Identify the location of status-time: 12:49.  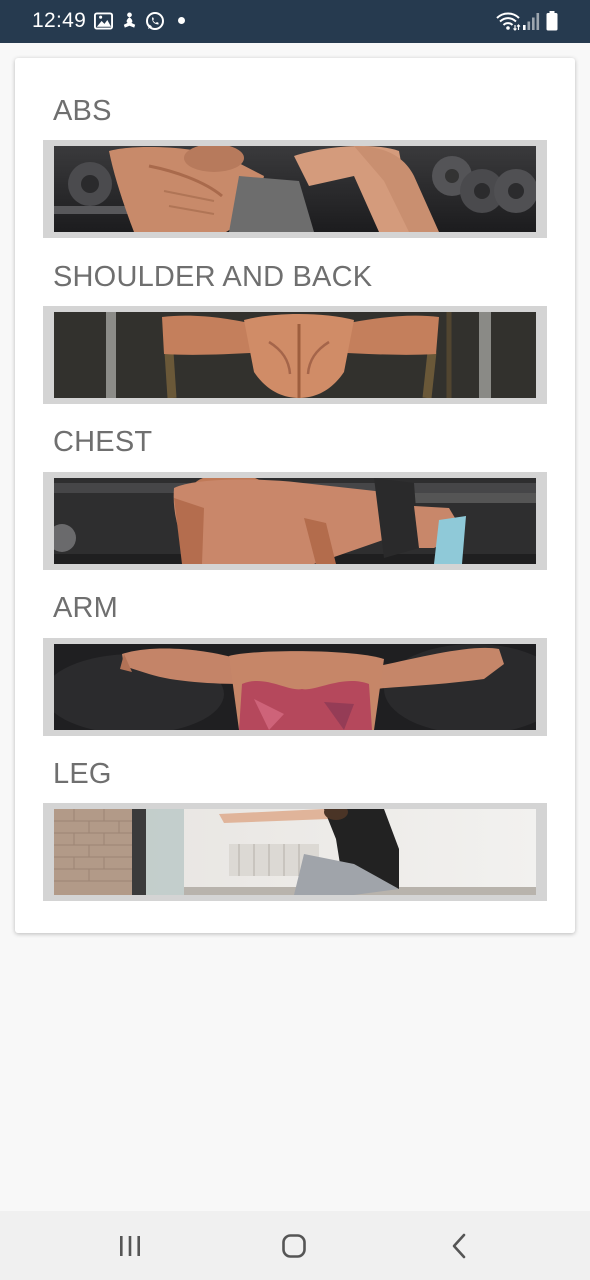
(59, 20).